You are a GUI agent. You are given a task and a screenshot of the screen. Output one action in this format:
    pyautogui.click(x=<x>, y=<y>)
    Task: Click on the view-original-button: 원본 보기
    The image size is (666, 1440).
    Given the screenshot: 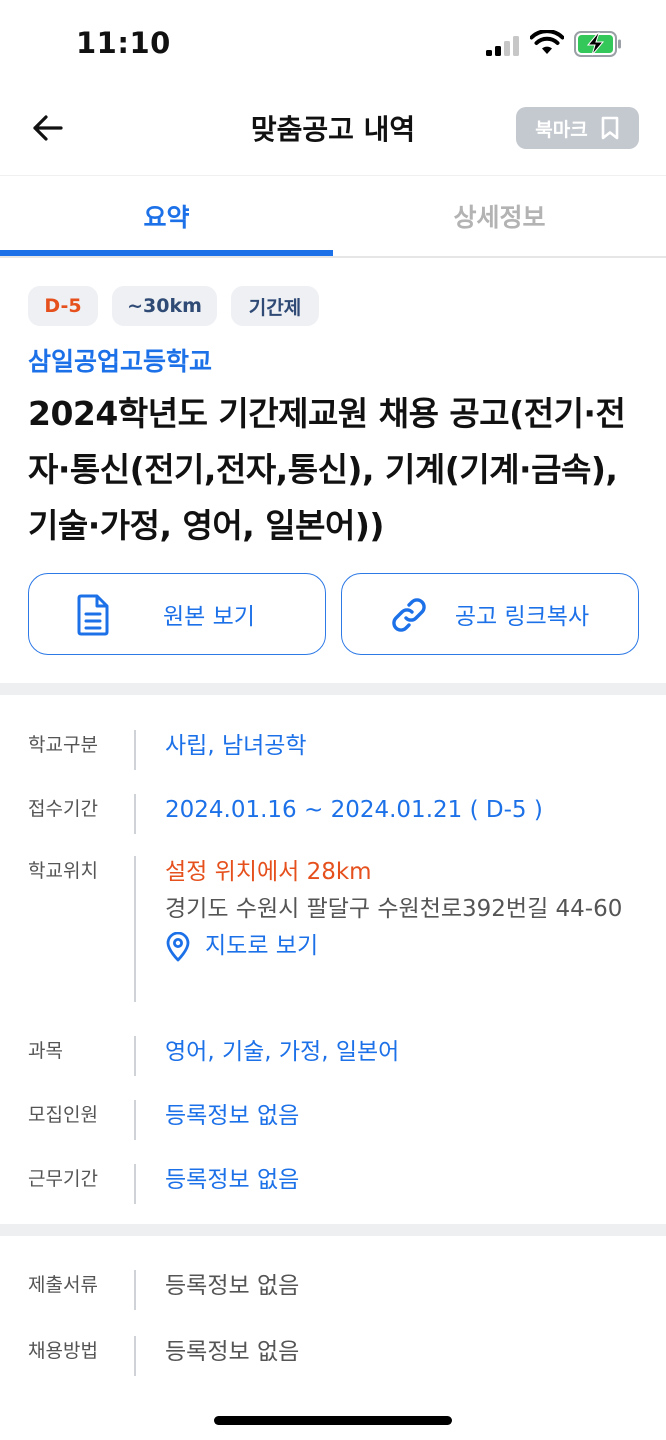 What is the action you would take?
    pyautogui.click(x=177, y=614)
    